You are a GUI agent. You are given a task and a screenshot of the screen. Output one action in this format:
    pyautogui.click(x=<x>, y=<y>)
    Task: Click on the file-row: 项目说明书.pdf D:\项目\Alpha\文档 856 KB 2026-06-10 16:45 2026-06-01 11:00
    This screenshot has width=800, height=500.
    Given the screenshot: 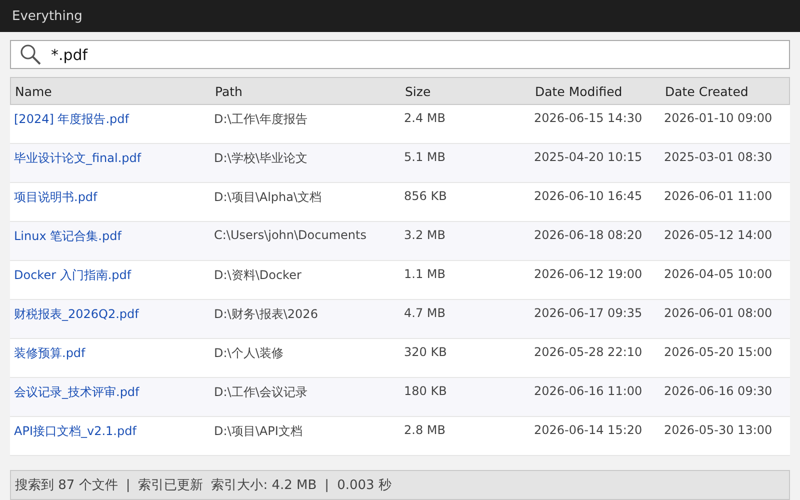 What is the action you would take?
    pyautogui.click(x=400, y=202)
    